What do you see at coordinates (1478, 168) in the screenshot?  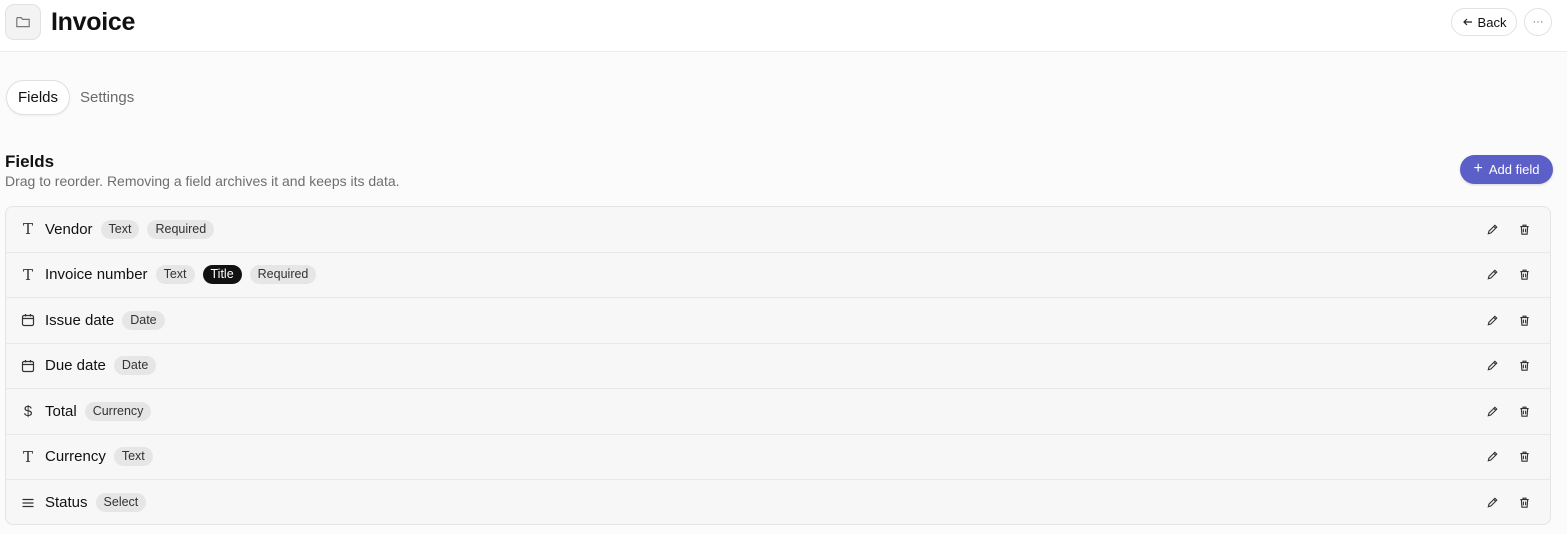 I see `plus-icon: +` at bounding box center [1478, 168].